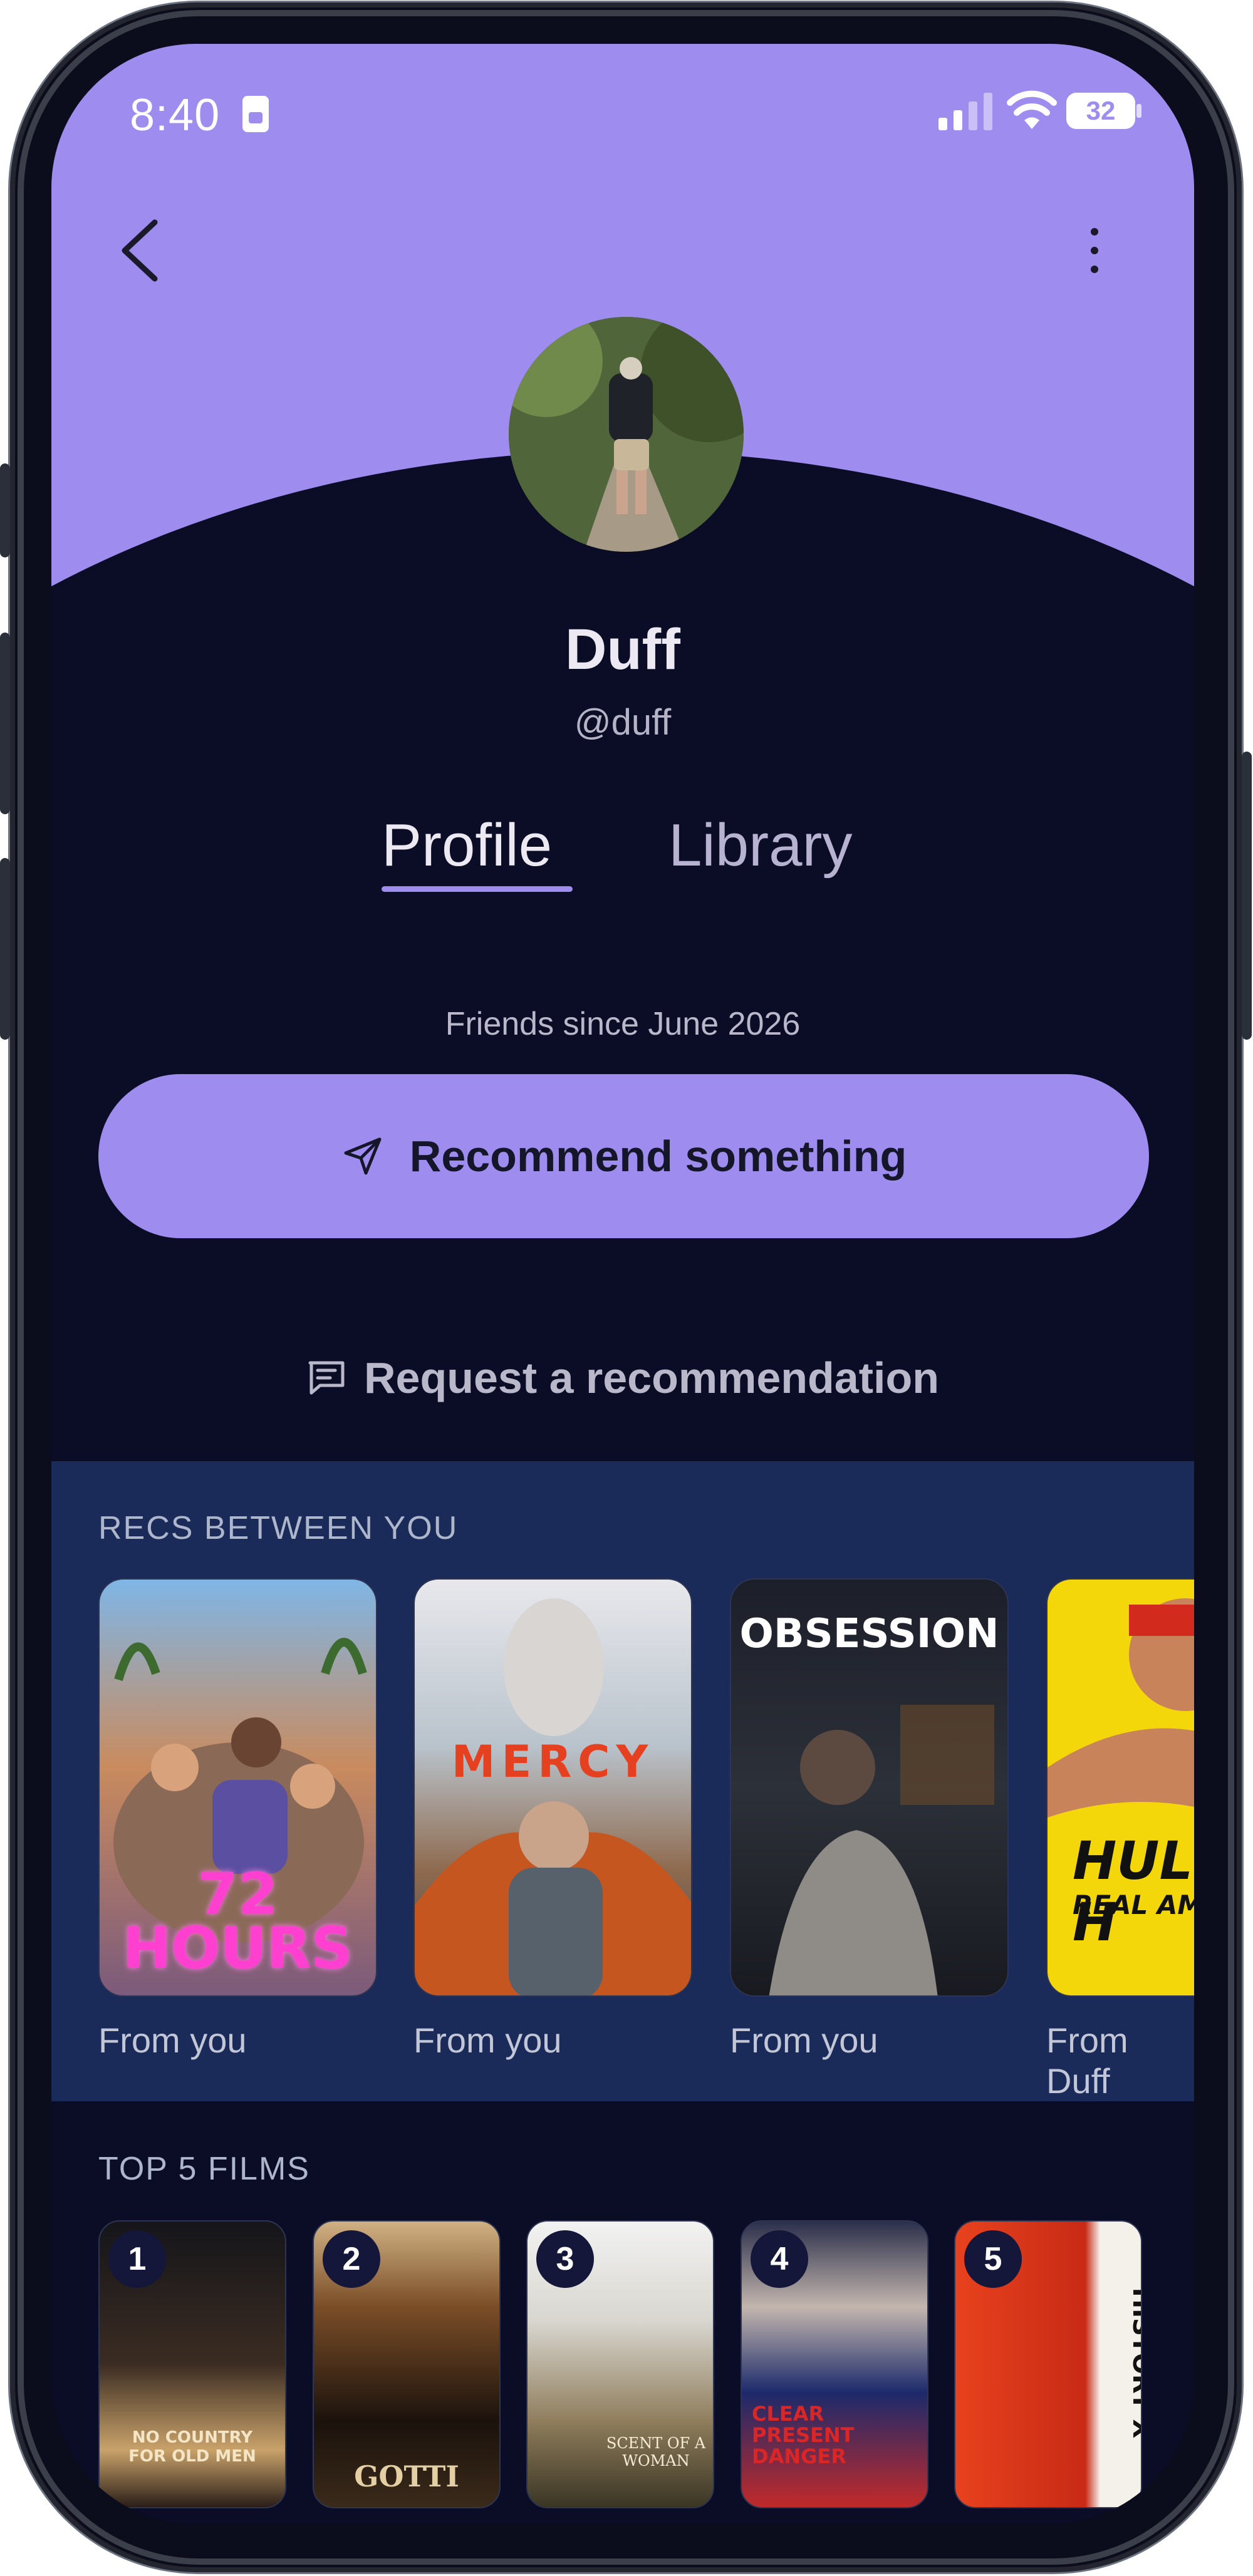  I want to click on rec-poster-obsession: OBSESSION, so click(869, 1787).